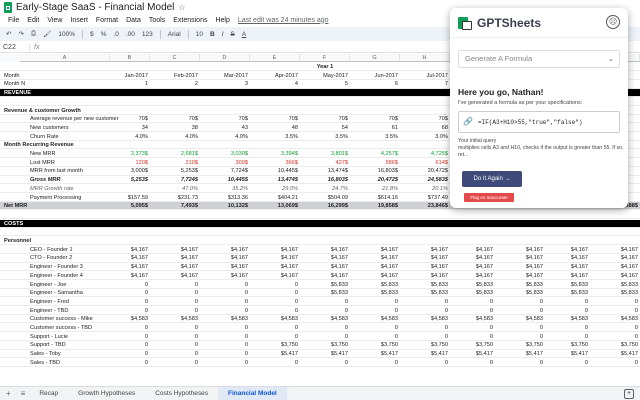 This screenshot has height=400, width=640. I want to click on explore-icon: +, so click(629, 394).